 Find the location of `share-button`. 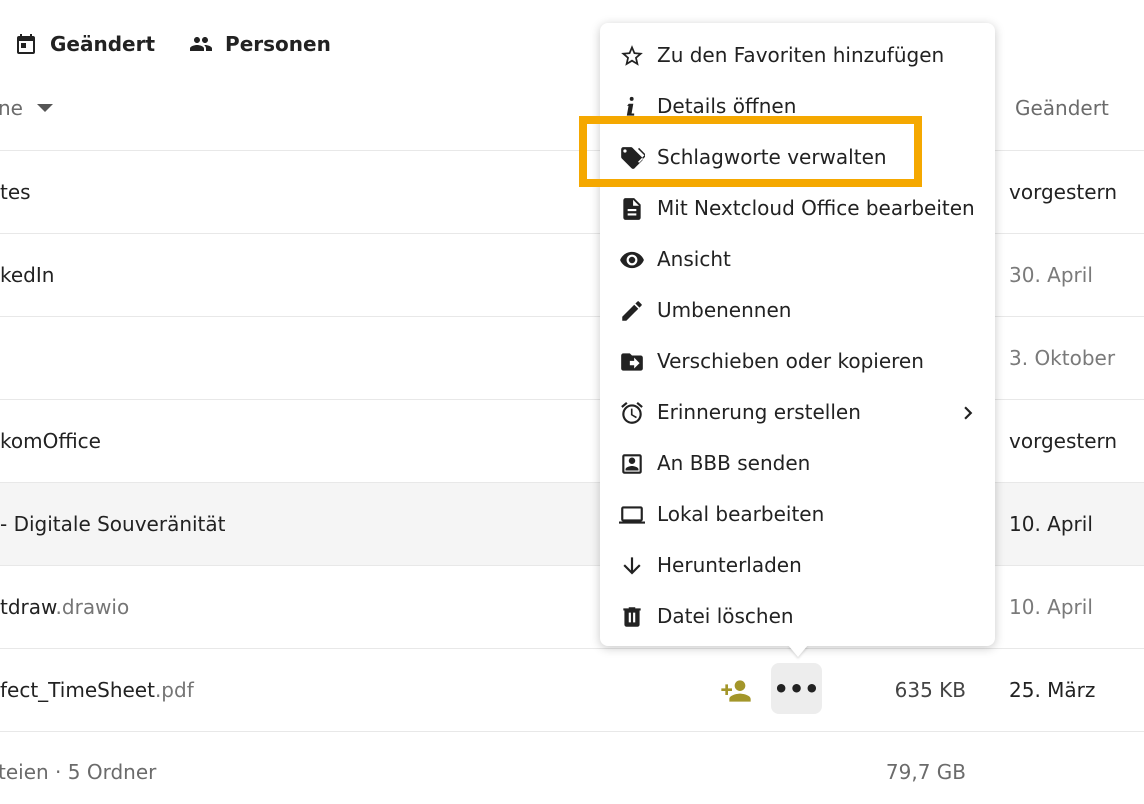

share-button is located at coordinates (736, 691).